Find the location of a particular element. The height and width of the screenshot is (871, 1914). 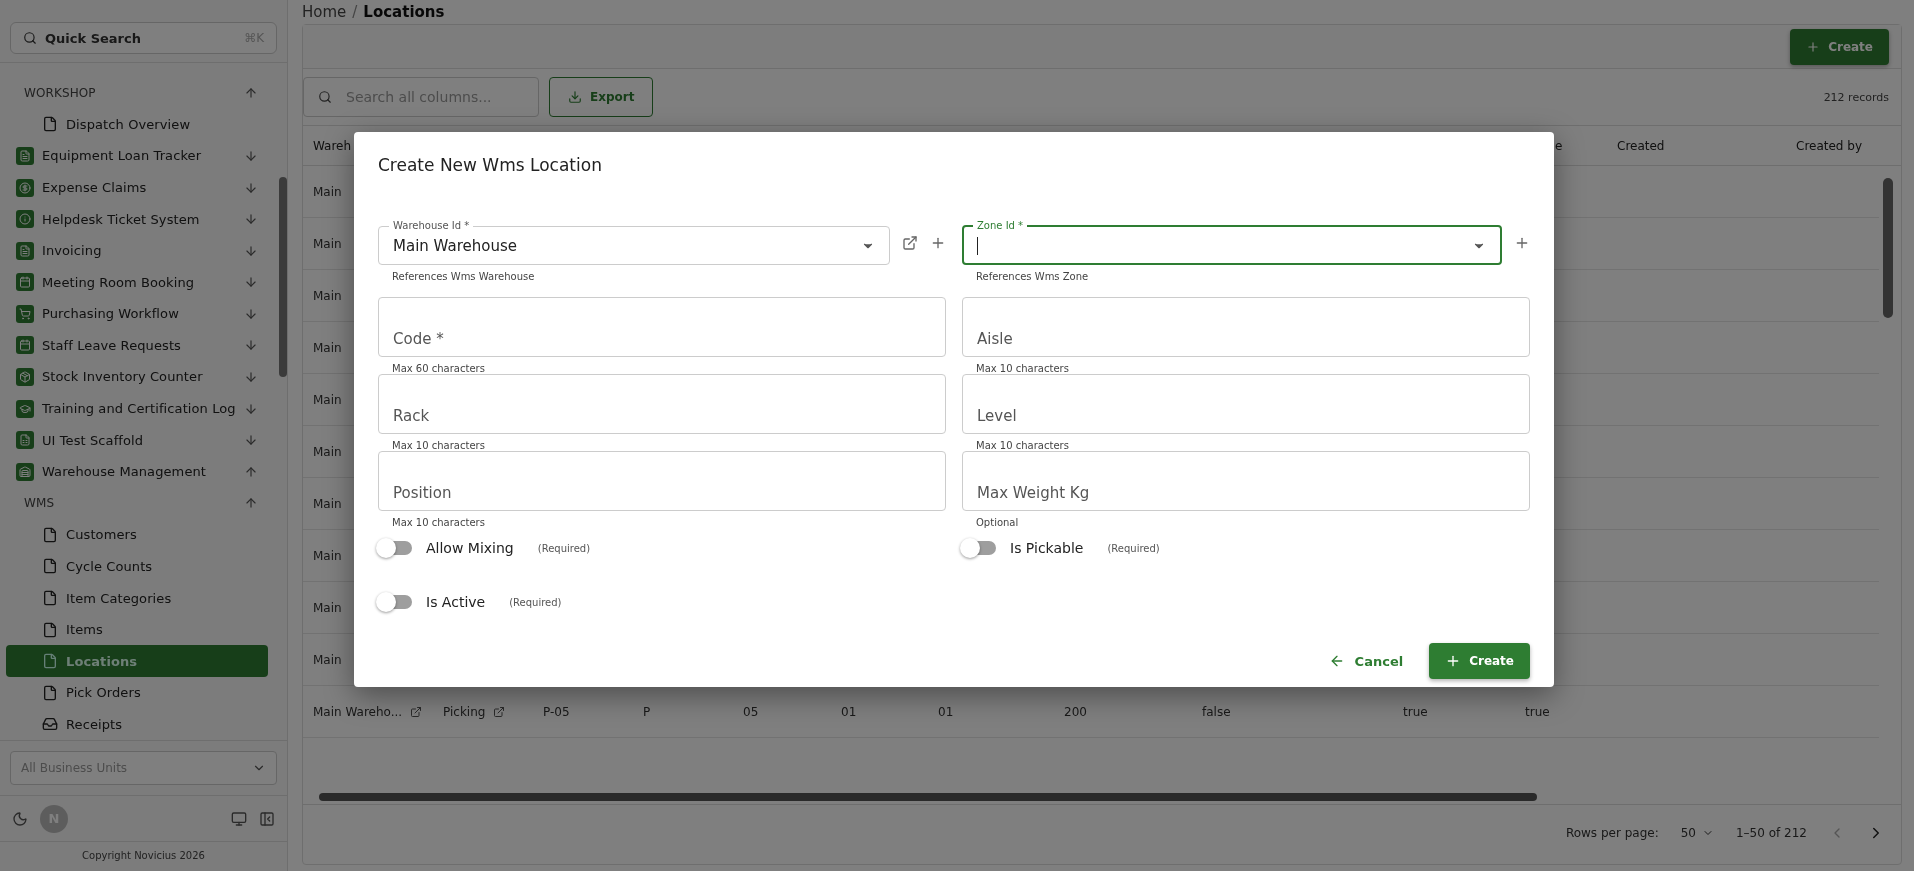

table-cell: P is located at coordinates (647, 711).